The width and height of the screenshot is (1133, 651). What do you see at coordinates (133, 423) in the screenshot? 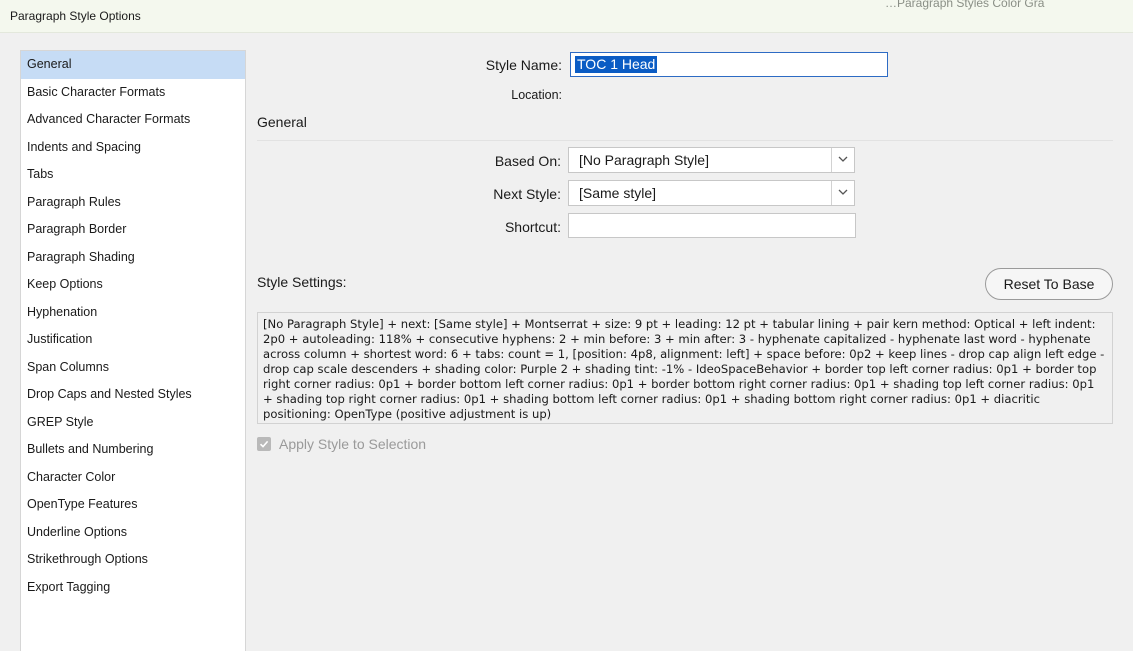
I see `sidebar-item-grep-style: GREP Style` at bounding box center [133, 423].